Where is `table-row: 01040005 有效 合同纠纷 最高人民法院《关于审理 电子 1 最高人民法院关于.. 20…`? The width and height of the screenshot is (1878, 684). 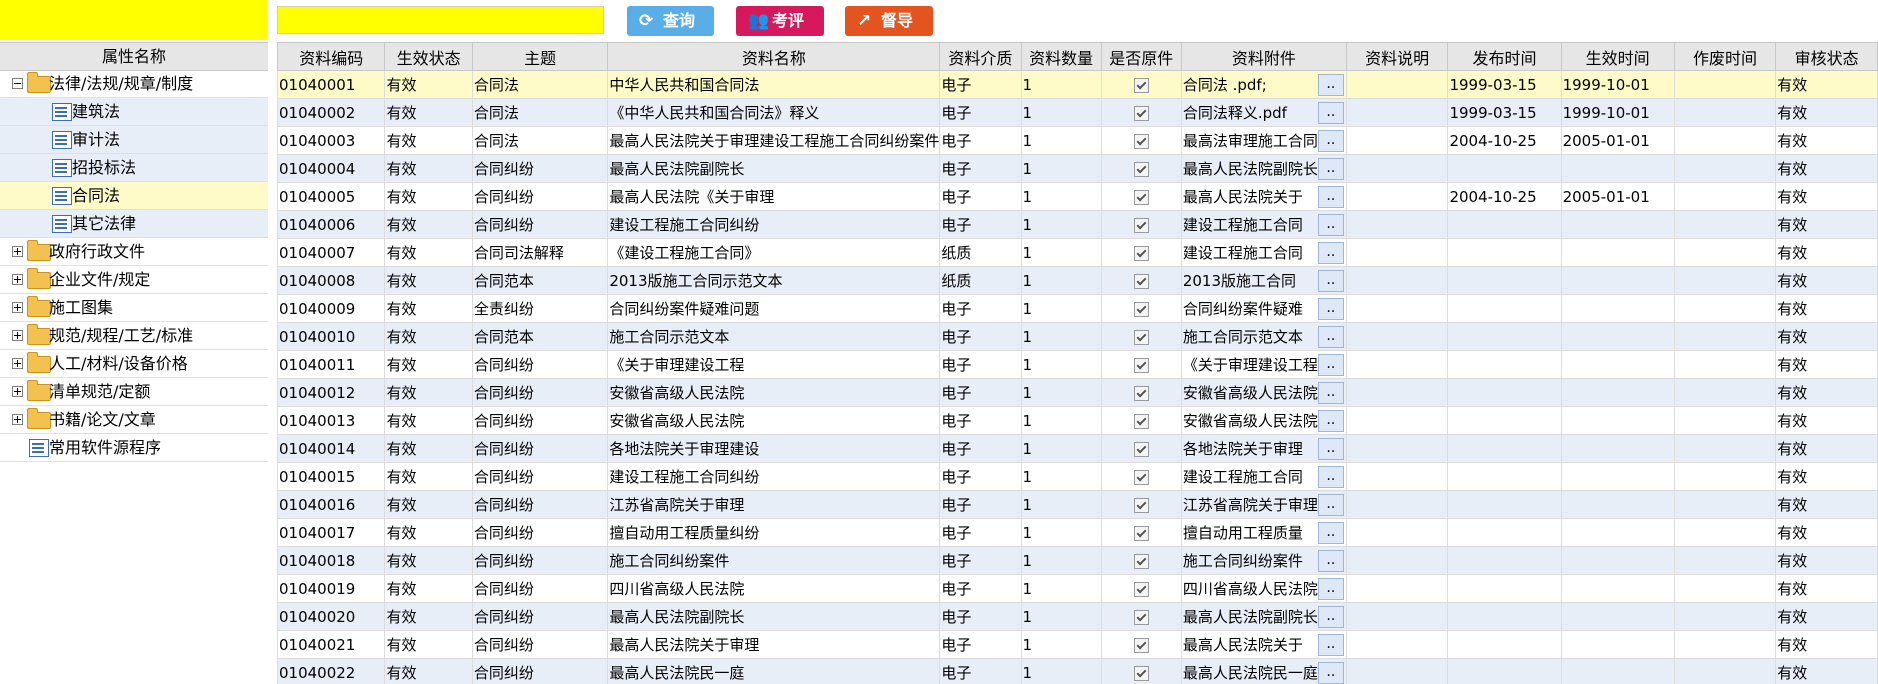 table-row: 01040005 有效 合同纠纷 最高人民法院《关于审理 电子 1 最高人民法院关于.. 20… is located at coordinates (1077, 196).